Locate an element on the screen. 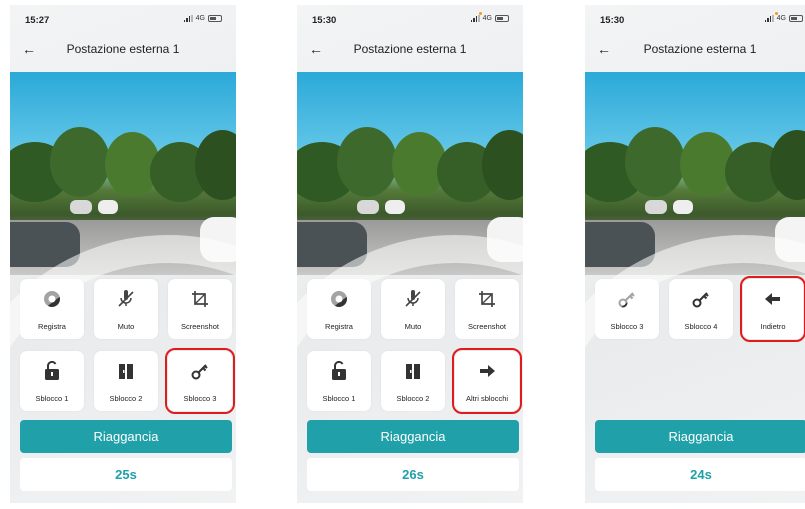 Image resolution: width=805 pixels, height=509 pixels. call-timer: 25s is located at coordinates (126, 474).